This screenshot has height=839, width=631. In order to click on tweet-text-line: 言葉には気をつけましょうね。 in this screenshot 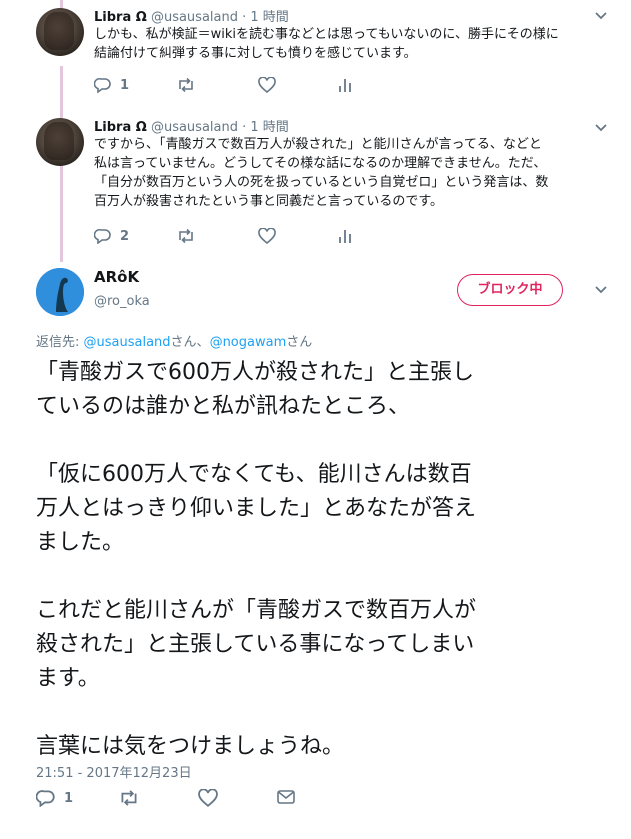, I will do `click(190, 746)`.